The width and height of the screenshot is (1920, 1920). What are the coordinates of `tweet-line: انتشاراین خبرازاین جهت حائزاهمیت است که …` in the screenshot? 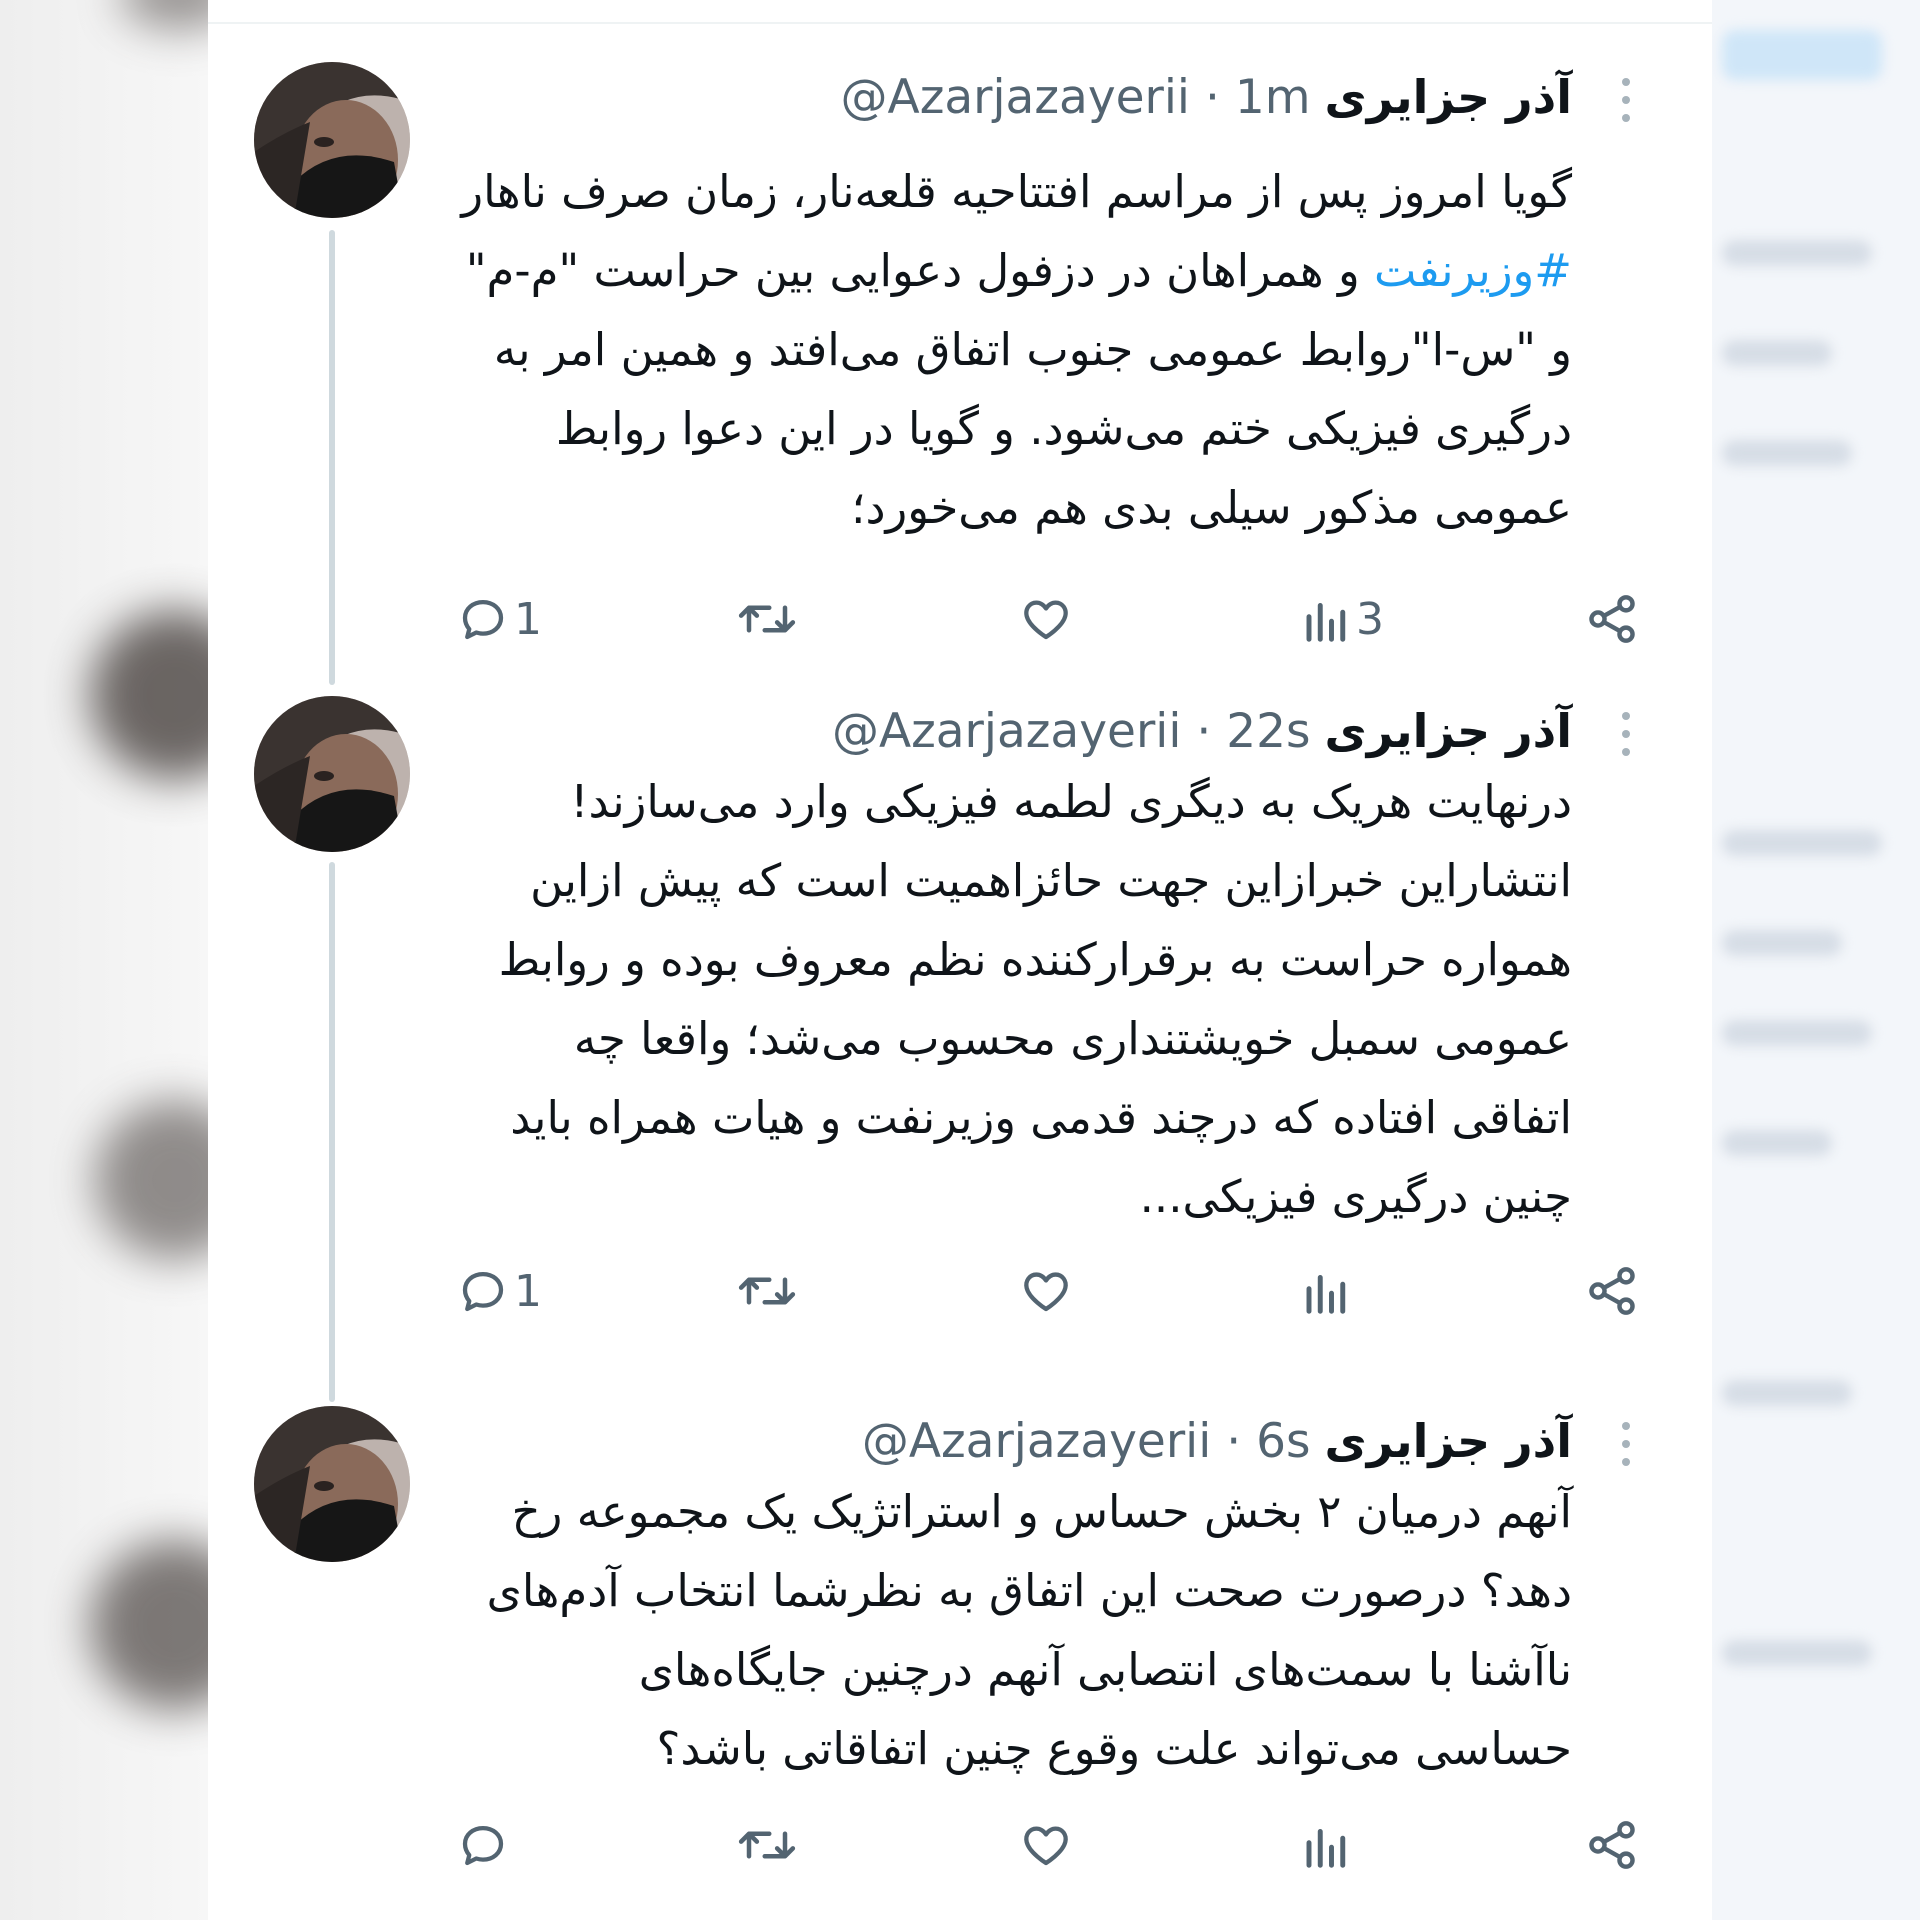 It's located at (1051, 880).